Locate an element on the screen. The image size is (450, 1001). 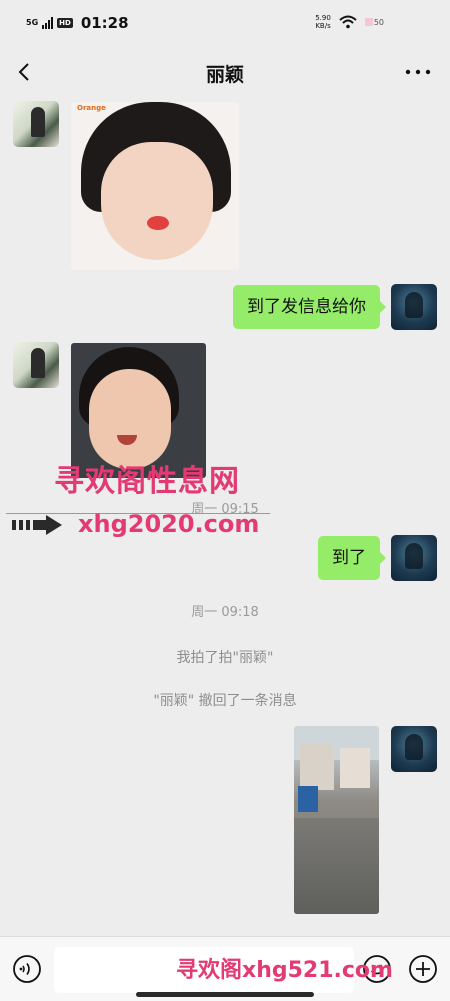
hd-badge: HD is located at coordinates (65, 23).